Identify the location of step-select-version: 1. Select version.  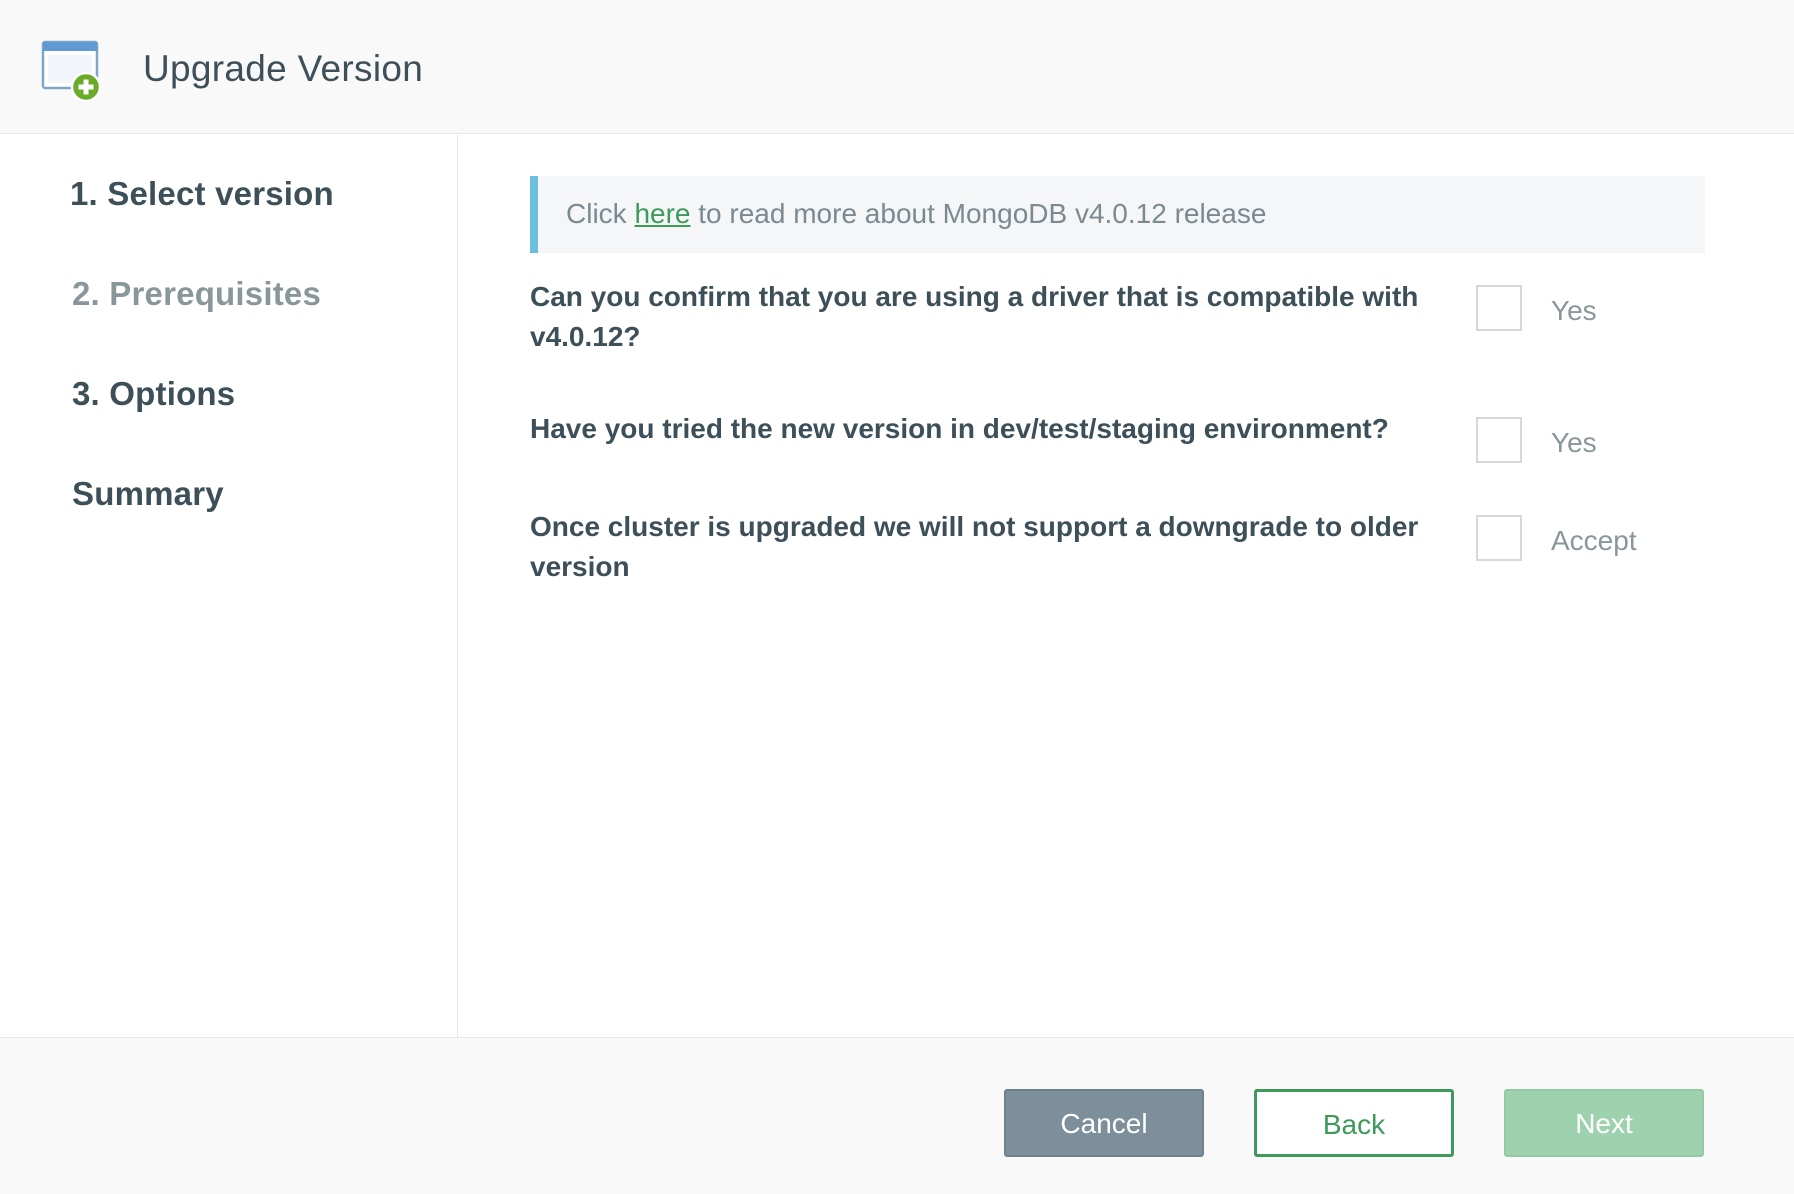
(202, 194).